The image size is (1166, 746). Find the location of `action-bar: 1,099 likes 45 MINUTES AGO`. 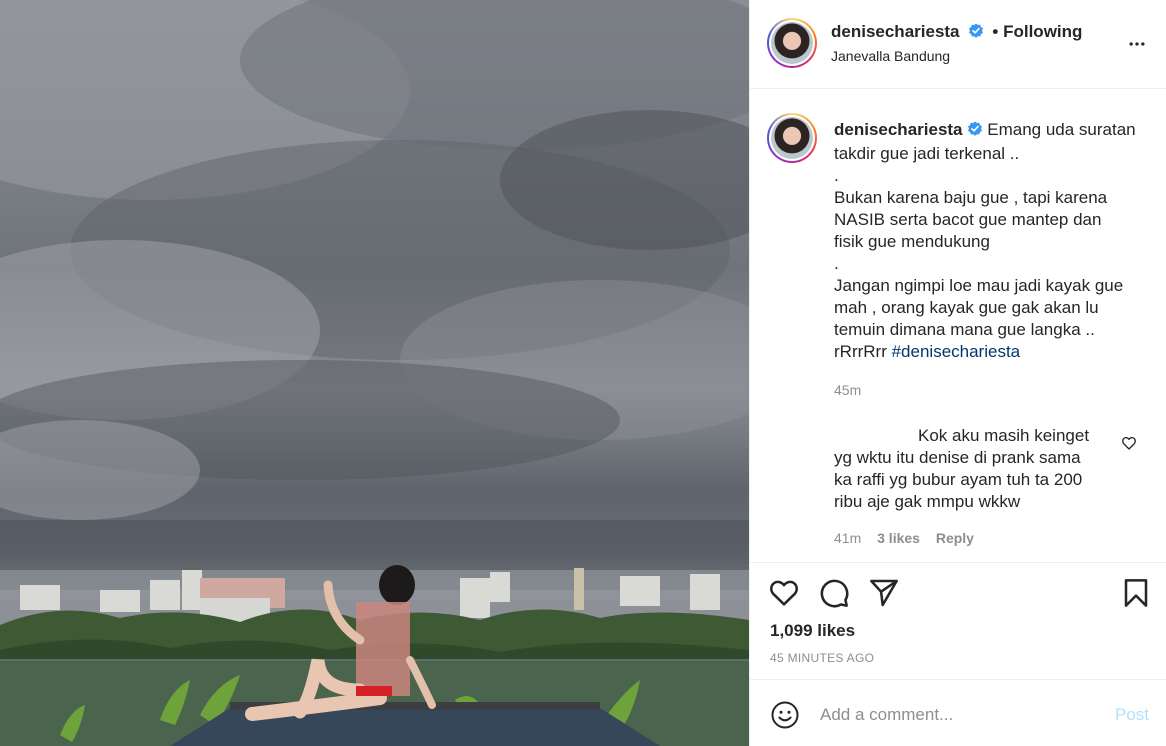

action-bar: 1,099 likes 45 MINUTES AGO is located at coordinates (958, 620).